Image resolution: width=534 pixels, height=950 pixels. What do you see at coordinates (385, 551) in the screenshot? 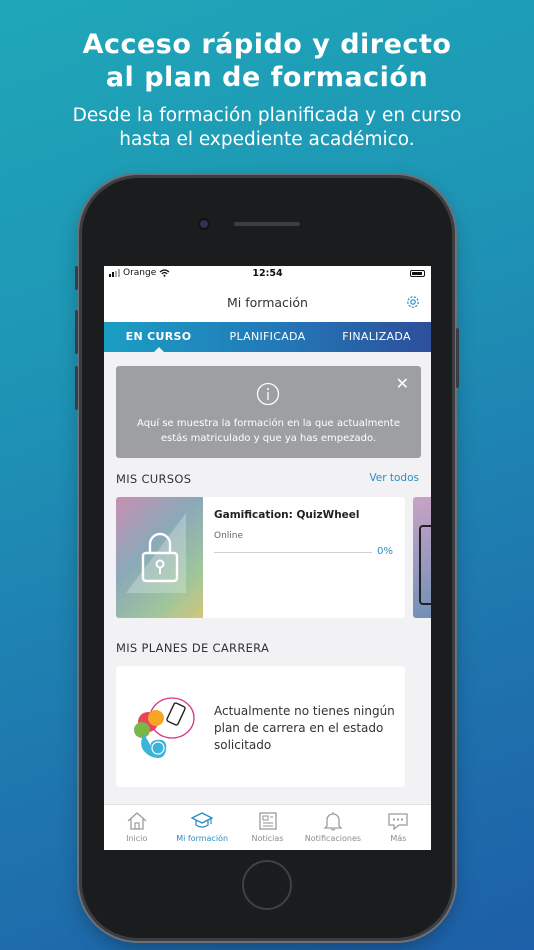
I see `course-progress-percent: 0%` at bounding box center [385, 551].